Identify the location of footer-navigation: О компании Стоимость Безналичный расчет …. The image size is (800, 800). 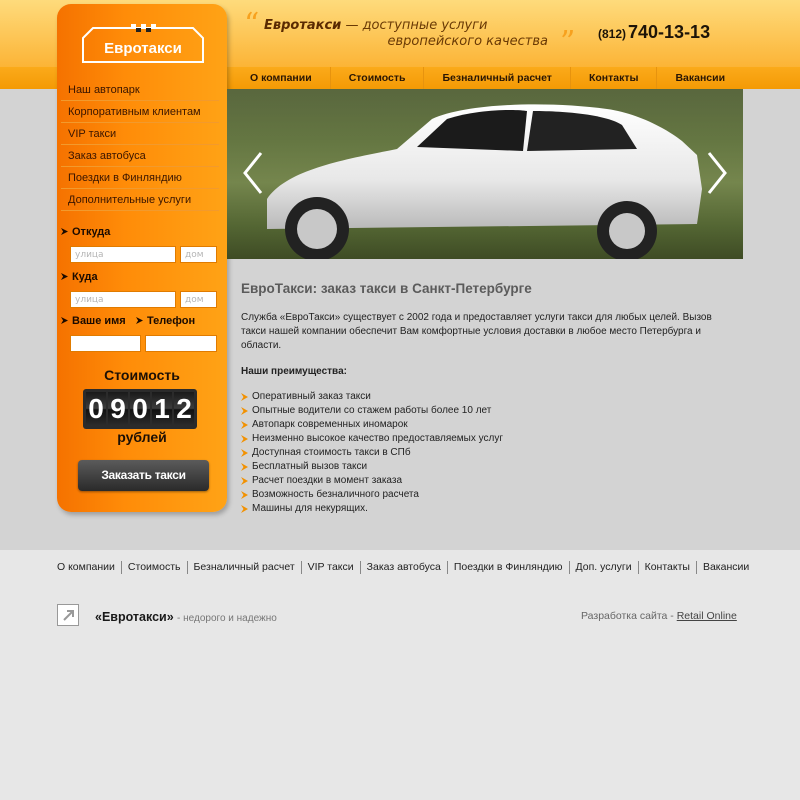
(406, 567).